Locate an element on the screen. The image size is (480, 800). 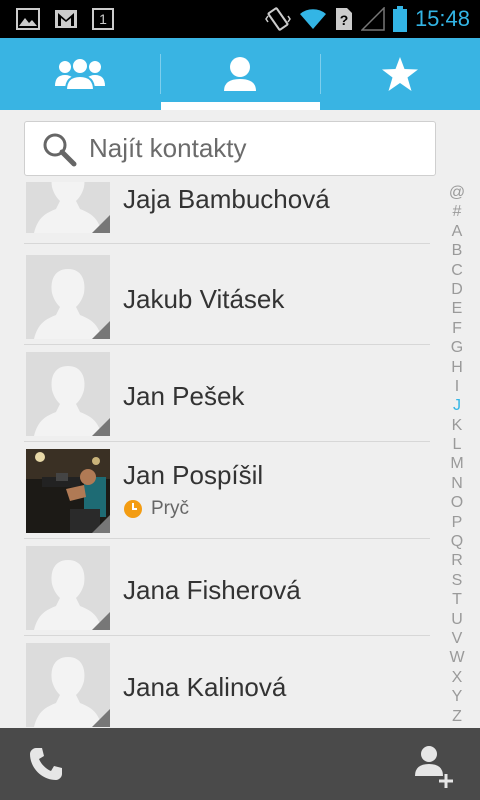
index-letter: # is located at coordinates (457, 211).